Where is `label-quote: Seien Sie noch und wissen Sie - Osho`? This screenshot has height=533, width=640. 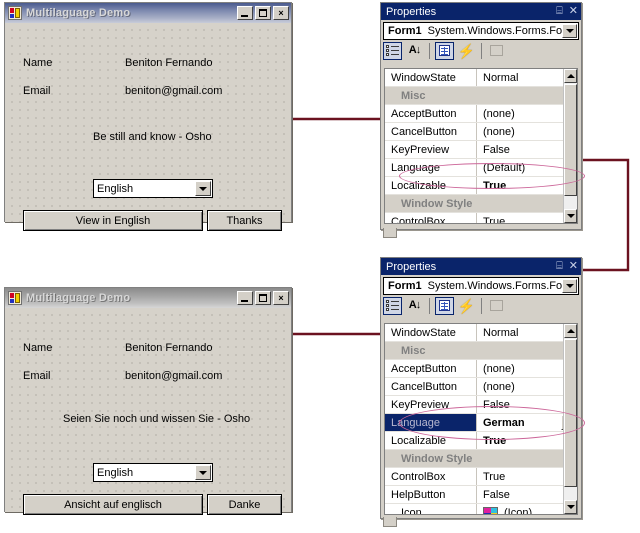
label-quote: Seien Sie noch und wissen Sie - Osho is located at coordinates (157, 419).